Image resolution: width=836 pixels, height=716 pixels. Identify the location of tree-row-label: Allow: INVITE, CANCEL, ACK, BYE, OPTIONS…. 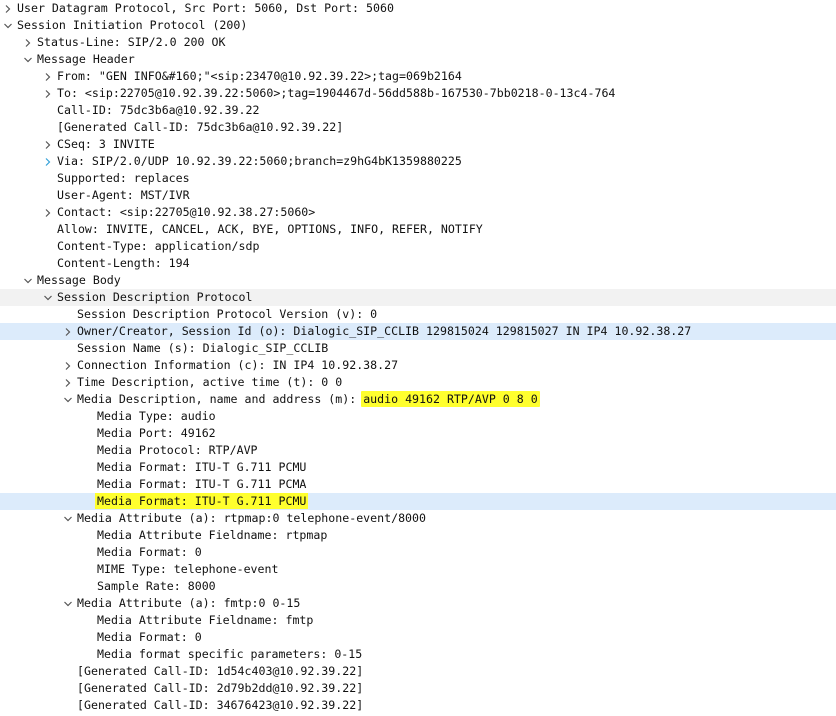
(270, 229).